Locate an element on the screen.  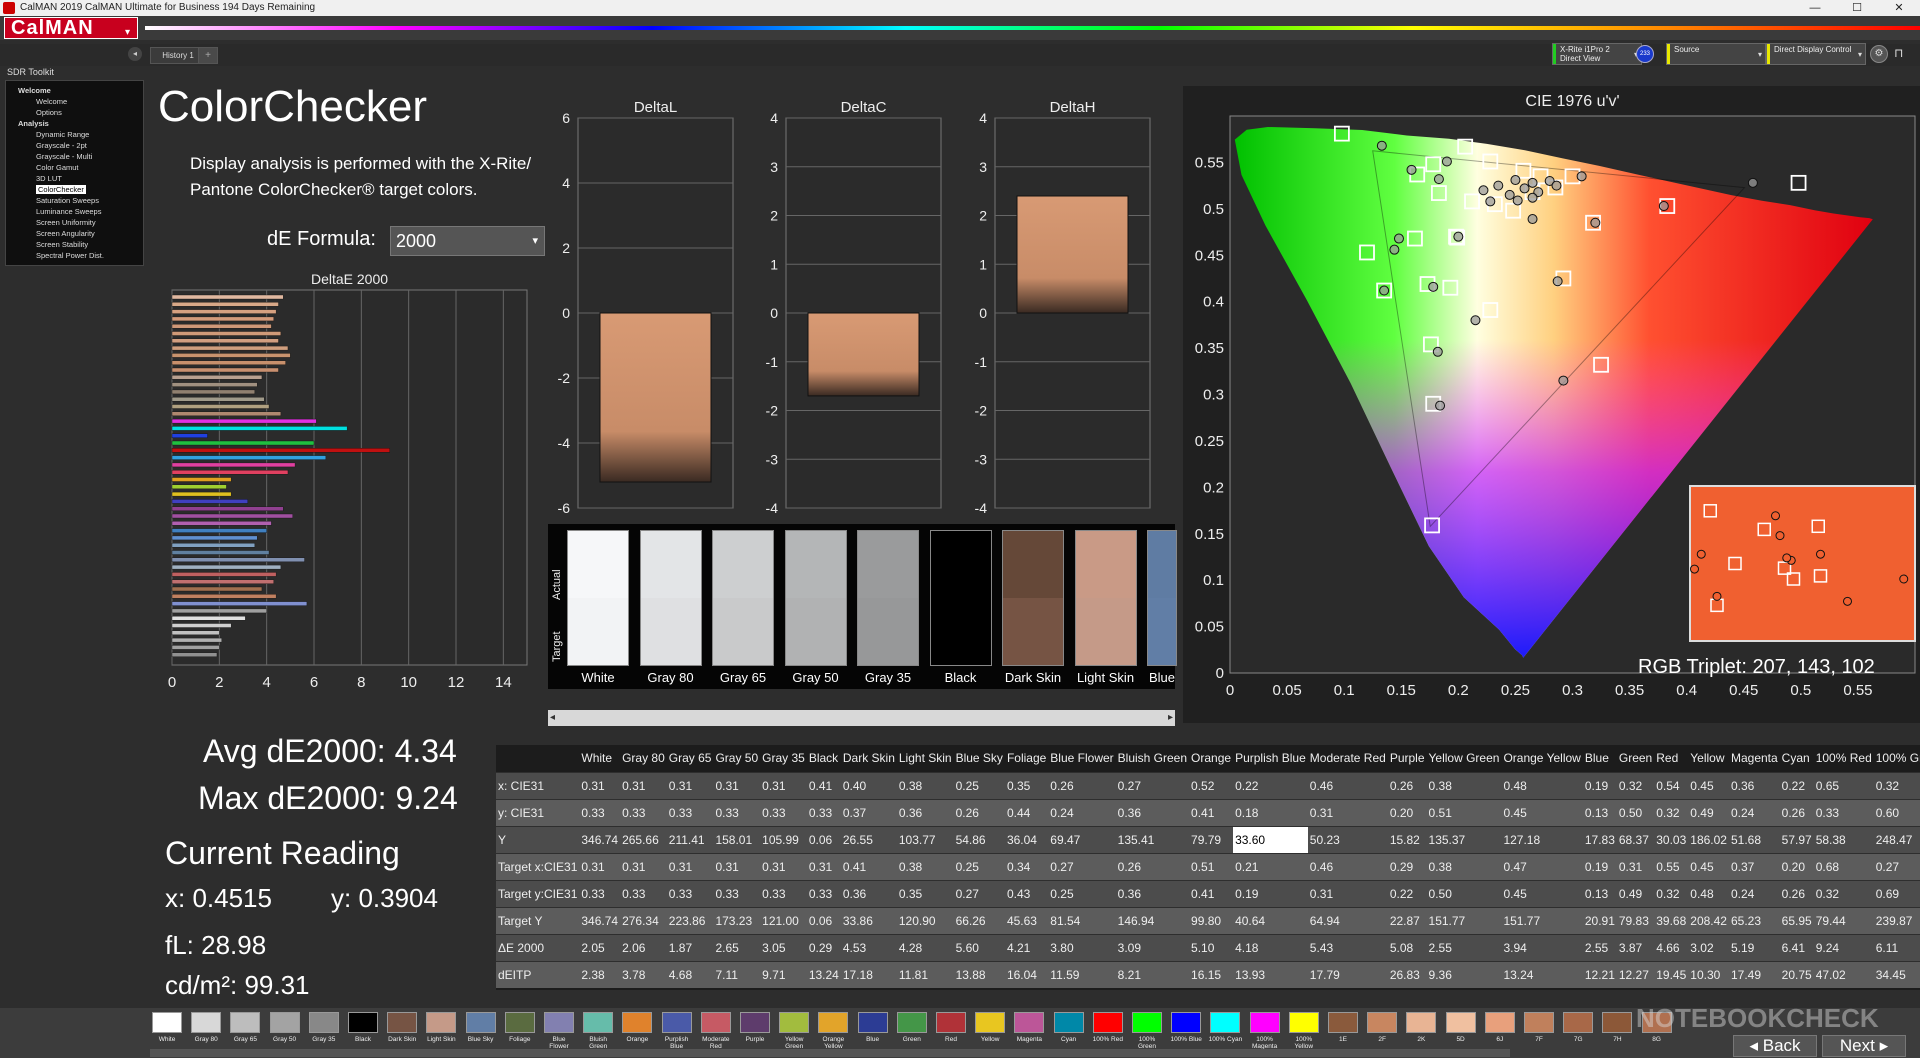
patch-chip: Yellow Green is located at coordinates (794, 1032).